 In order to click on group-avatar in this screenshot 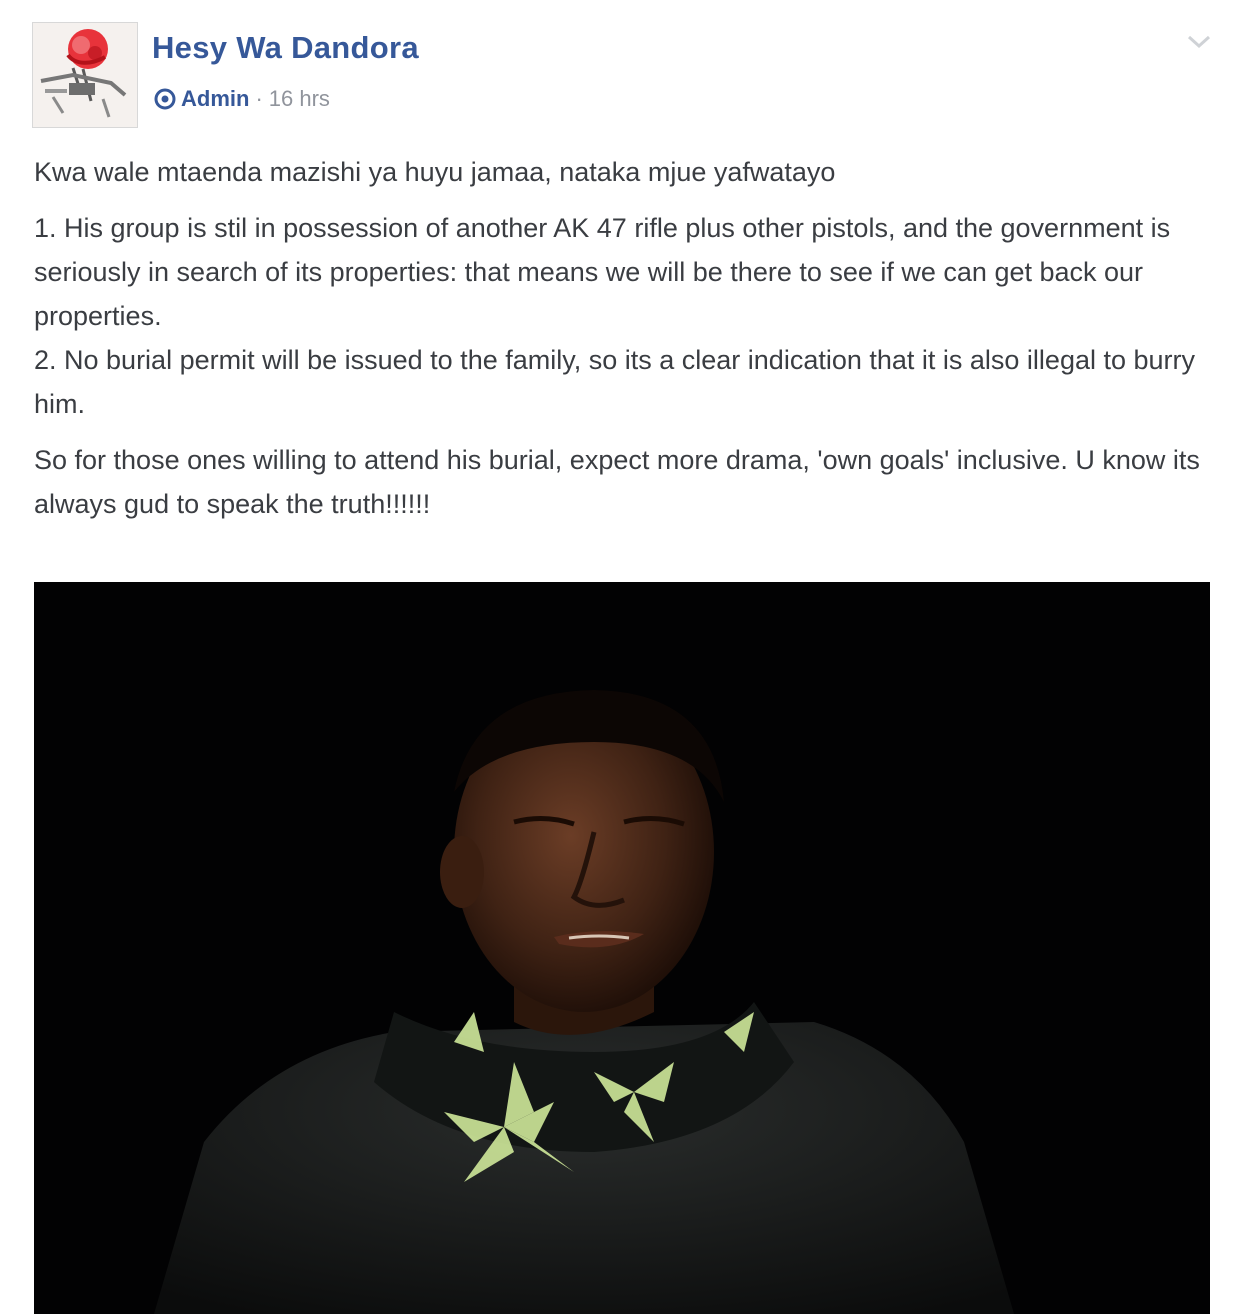, I will do `click(85, 75)`.